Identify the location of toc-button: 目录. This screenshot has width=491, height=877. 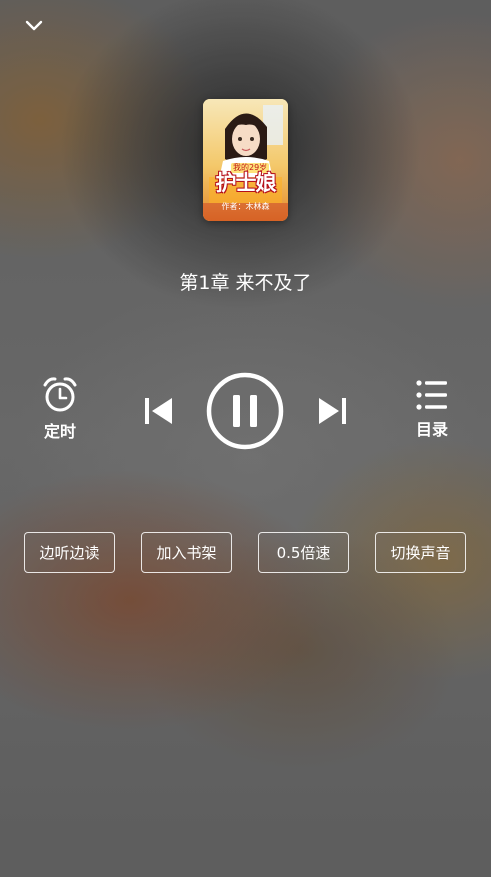
(432, 409).